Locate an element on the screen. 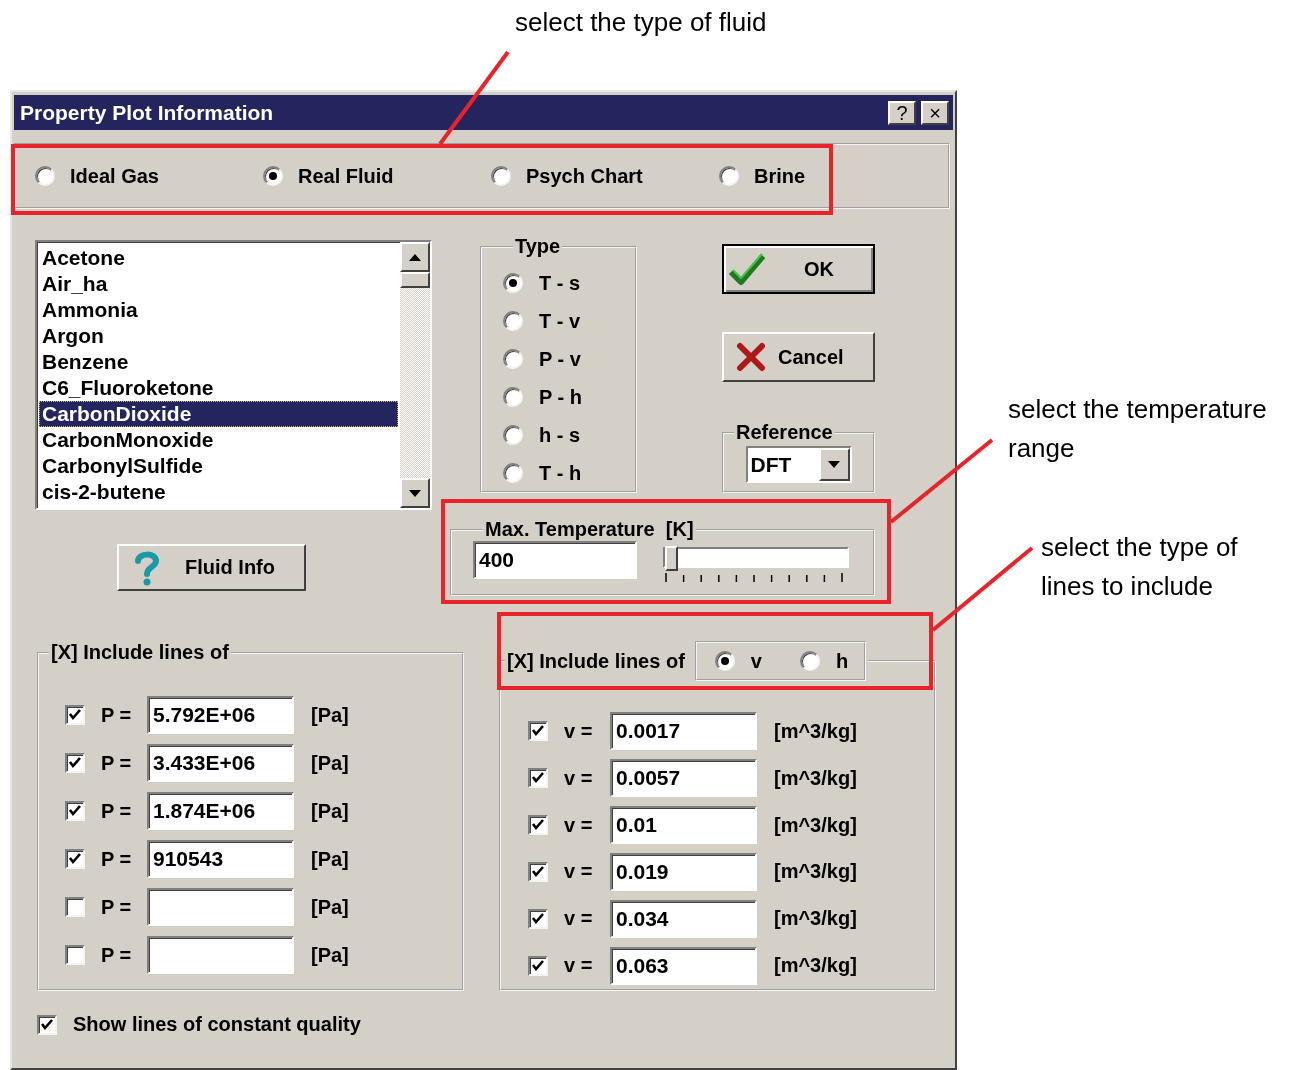  fluid-listbox: Acetone Air_ha Ammonia Argon Benzene C6_Fluoroketone CarbonDioxide CarbonMonoxide CarbonylSulfide cis-2-butene is located at coordinates (233, 375).